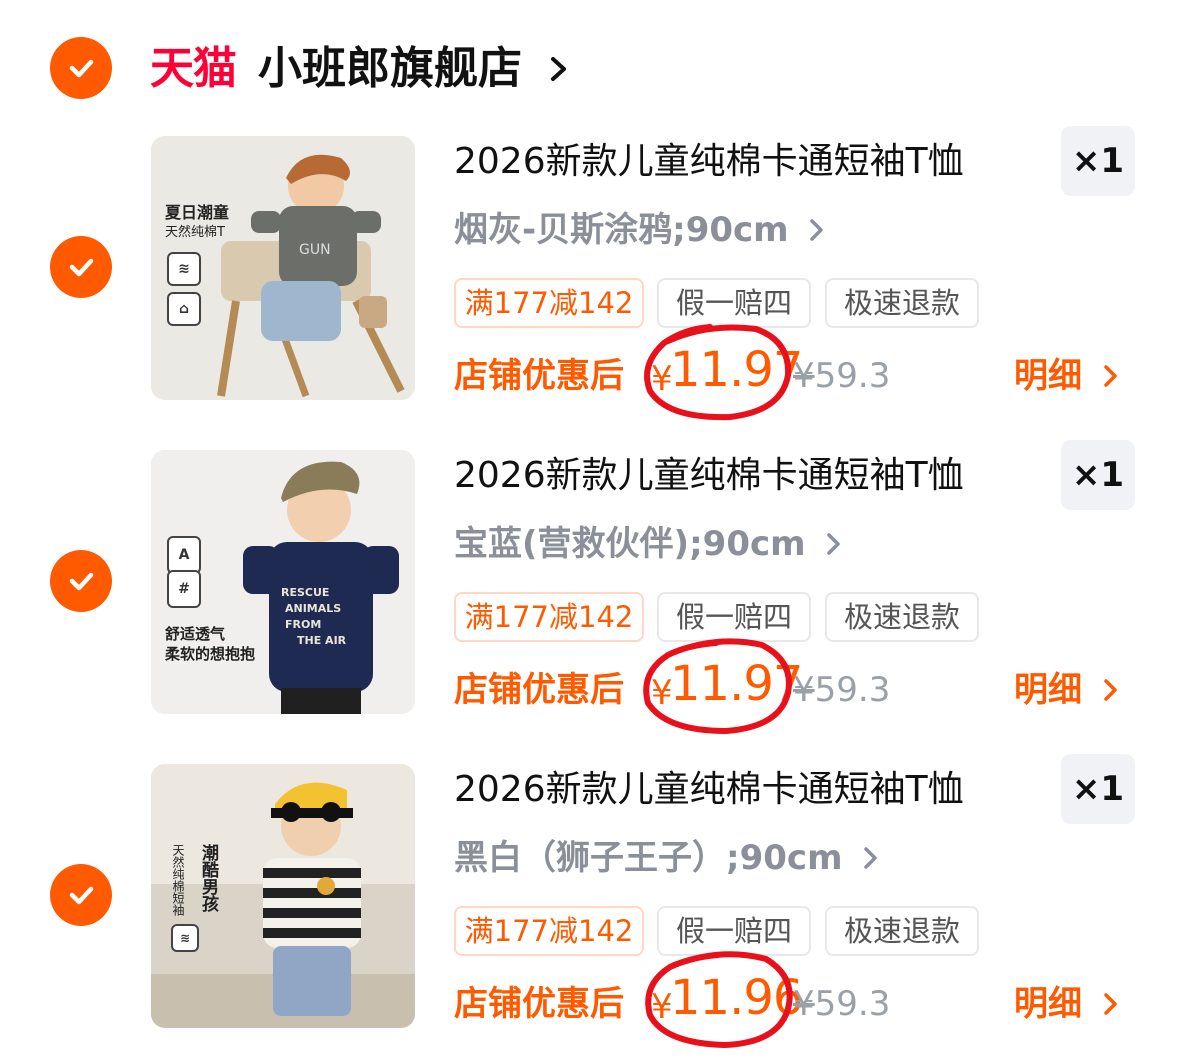  Describe the element at coordinates (630, 544) in the screenshot. I see `variant-text: 宝蓝(营救伙伴);90cm` at that location.